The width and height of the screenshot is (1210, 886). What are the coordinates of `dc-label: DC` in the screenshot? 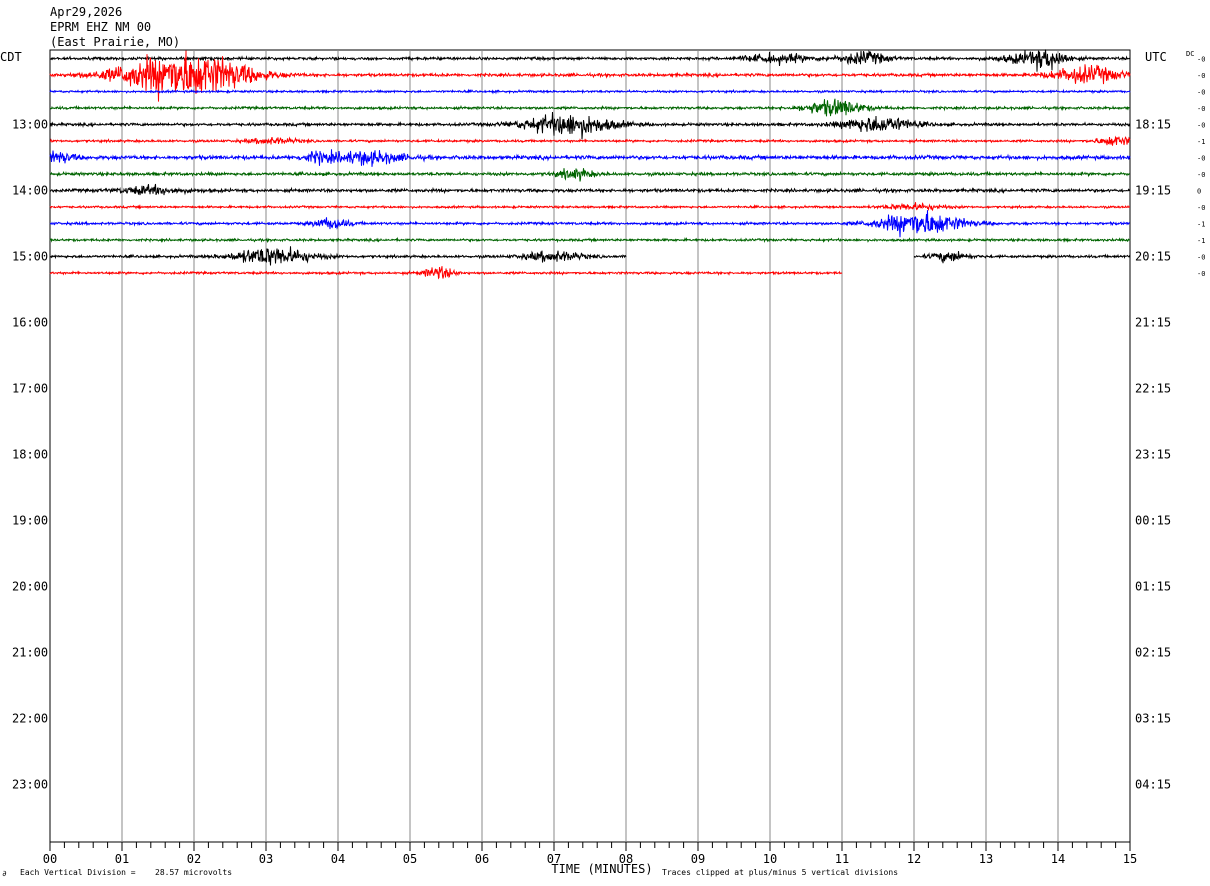 It's located at (1190, 54).